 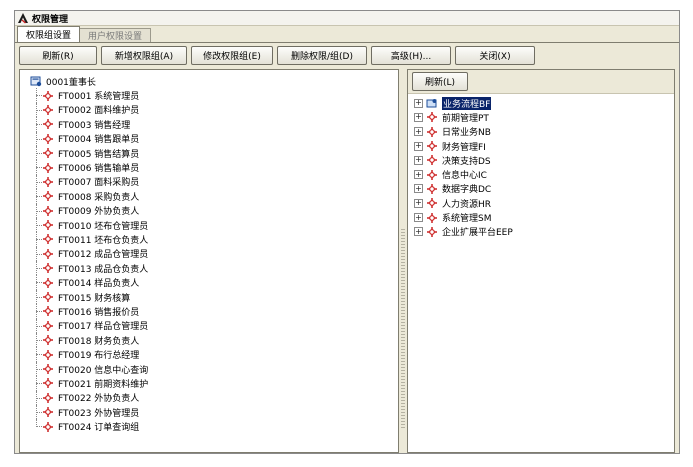 What do you see at coordinates (103, 327) in the screenshot?
I see `tree-node-label: FT0017 样品仓管理员` at bounding box center [103, 327].